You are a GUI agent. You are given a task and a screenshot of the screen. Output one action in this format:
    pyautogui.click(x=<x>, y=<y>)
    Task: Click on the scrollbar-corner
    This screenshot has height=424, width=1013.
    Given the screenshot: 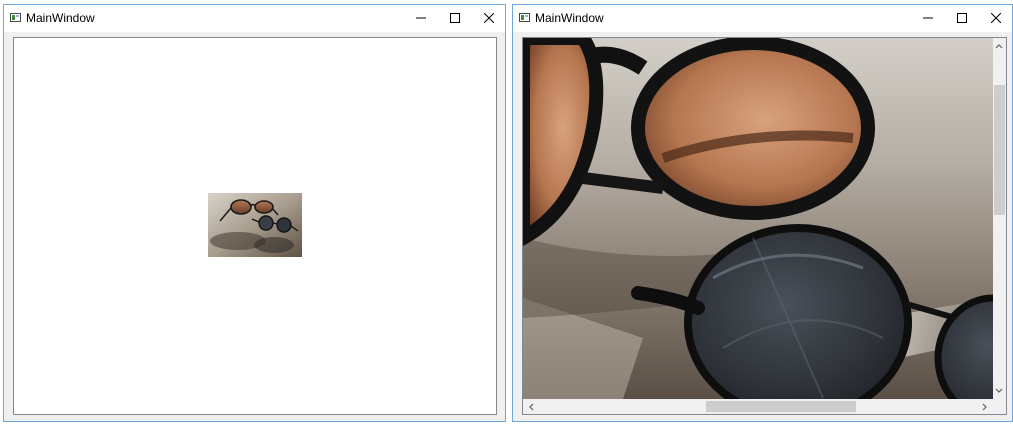 What is the action you would take?
    pyautogui.click(x=999, y=406)
    